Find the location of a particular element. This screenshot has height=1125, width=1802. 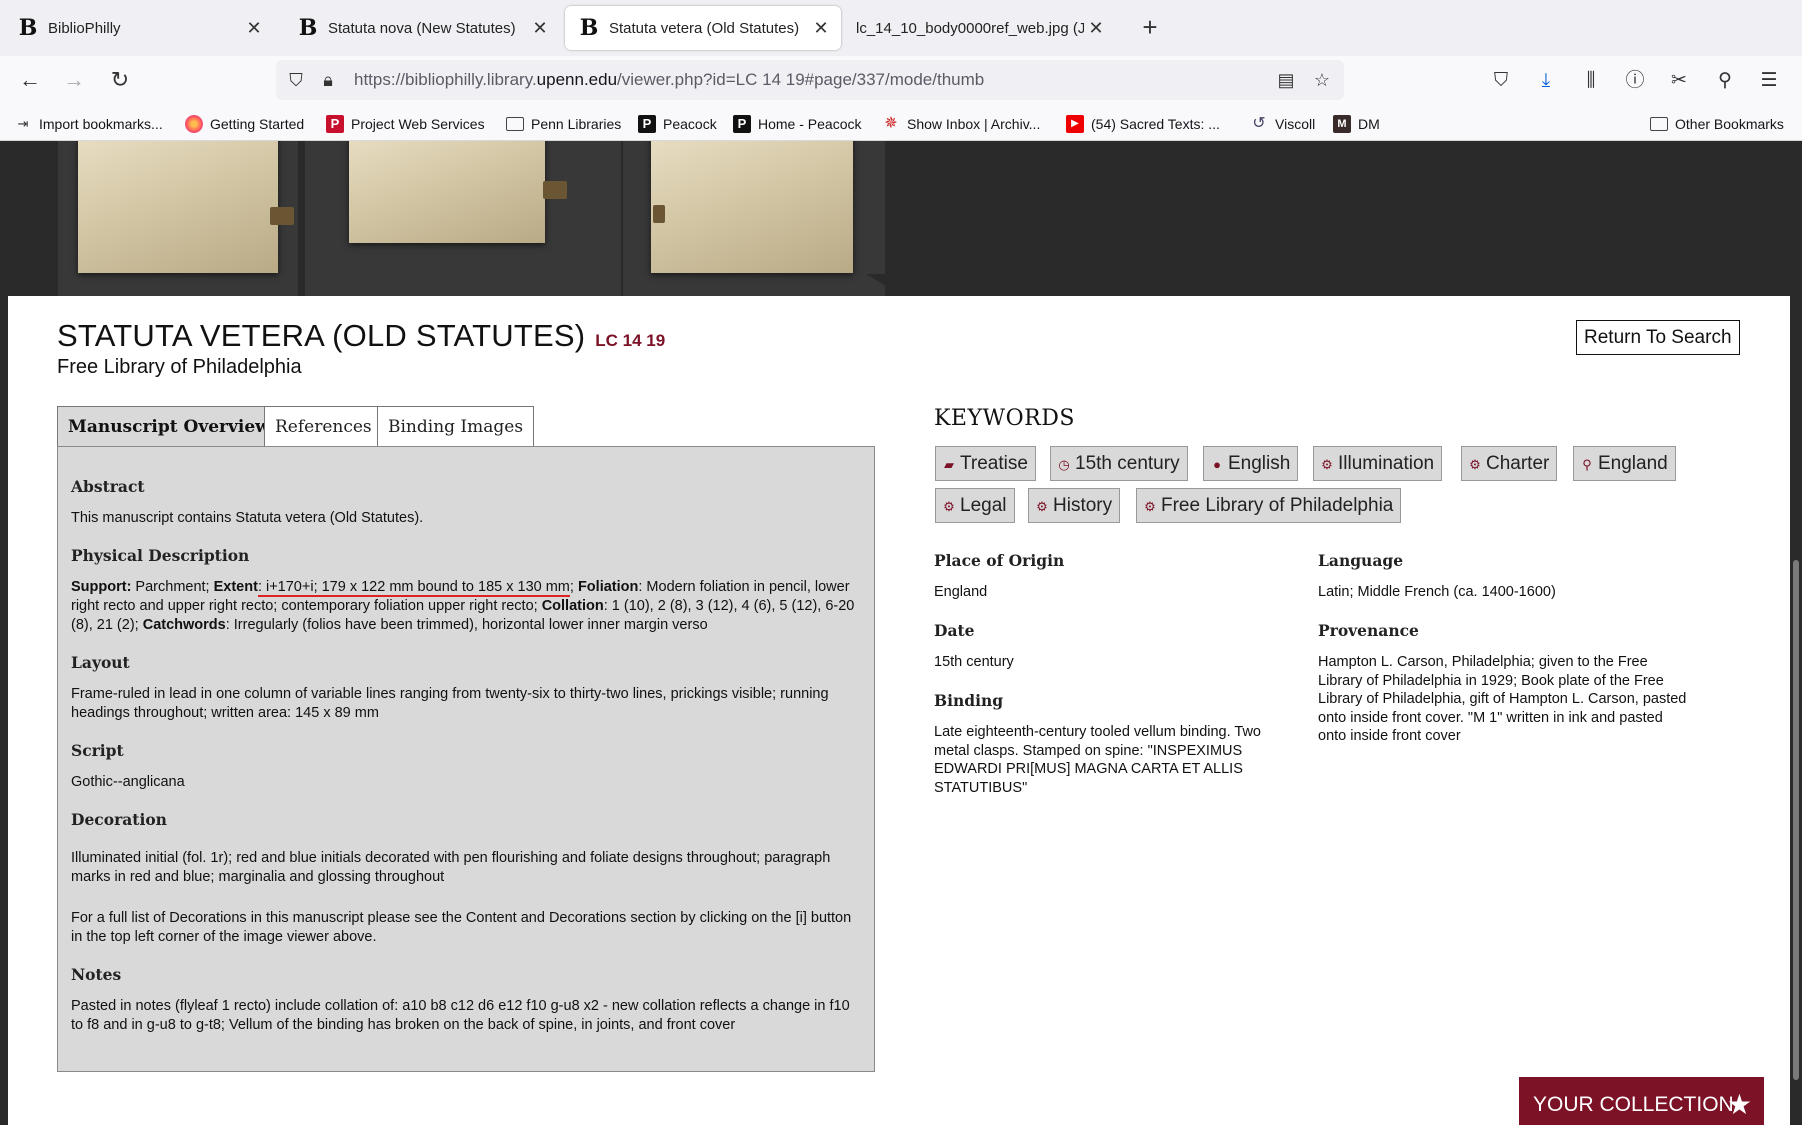

layout-heading: Layout is located at coordinates (100, 662).